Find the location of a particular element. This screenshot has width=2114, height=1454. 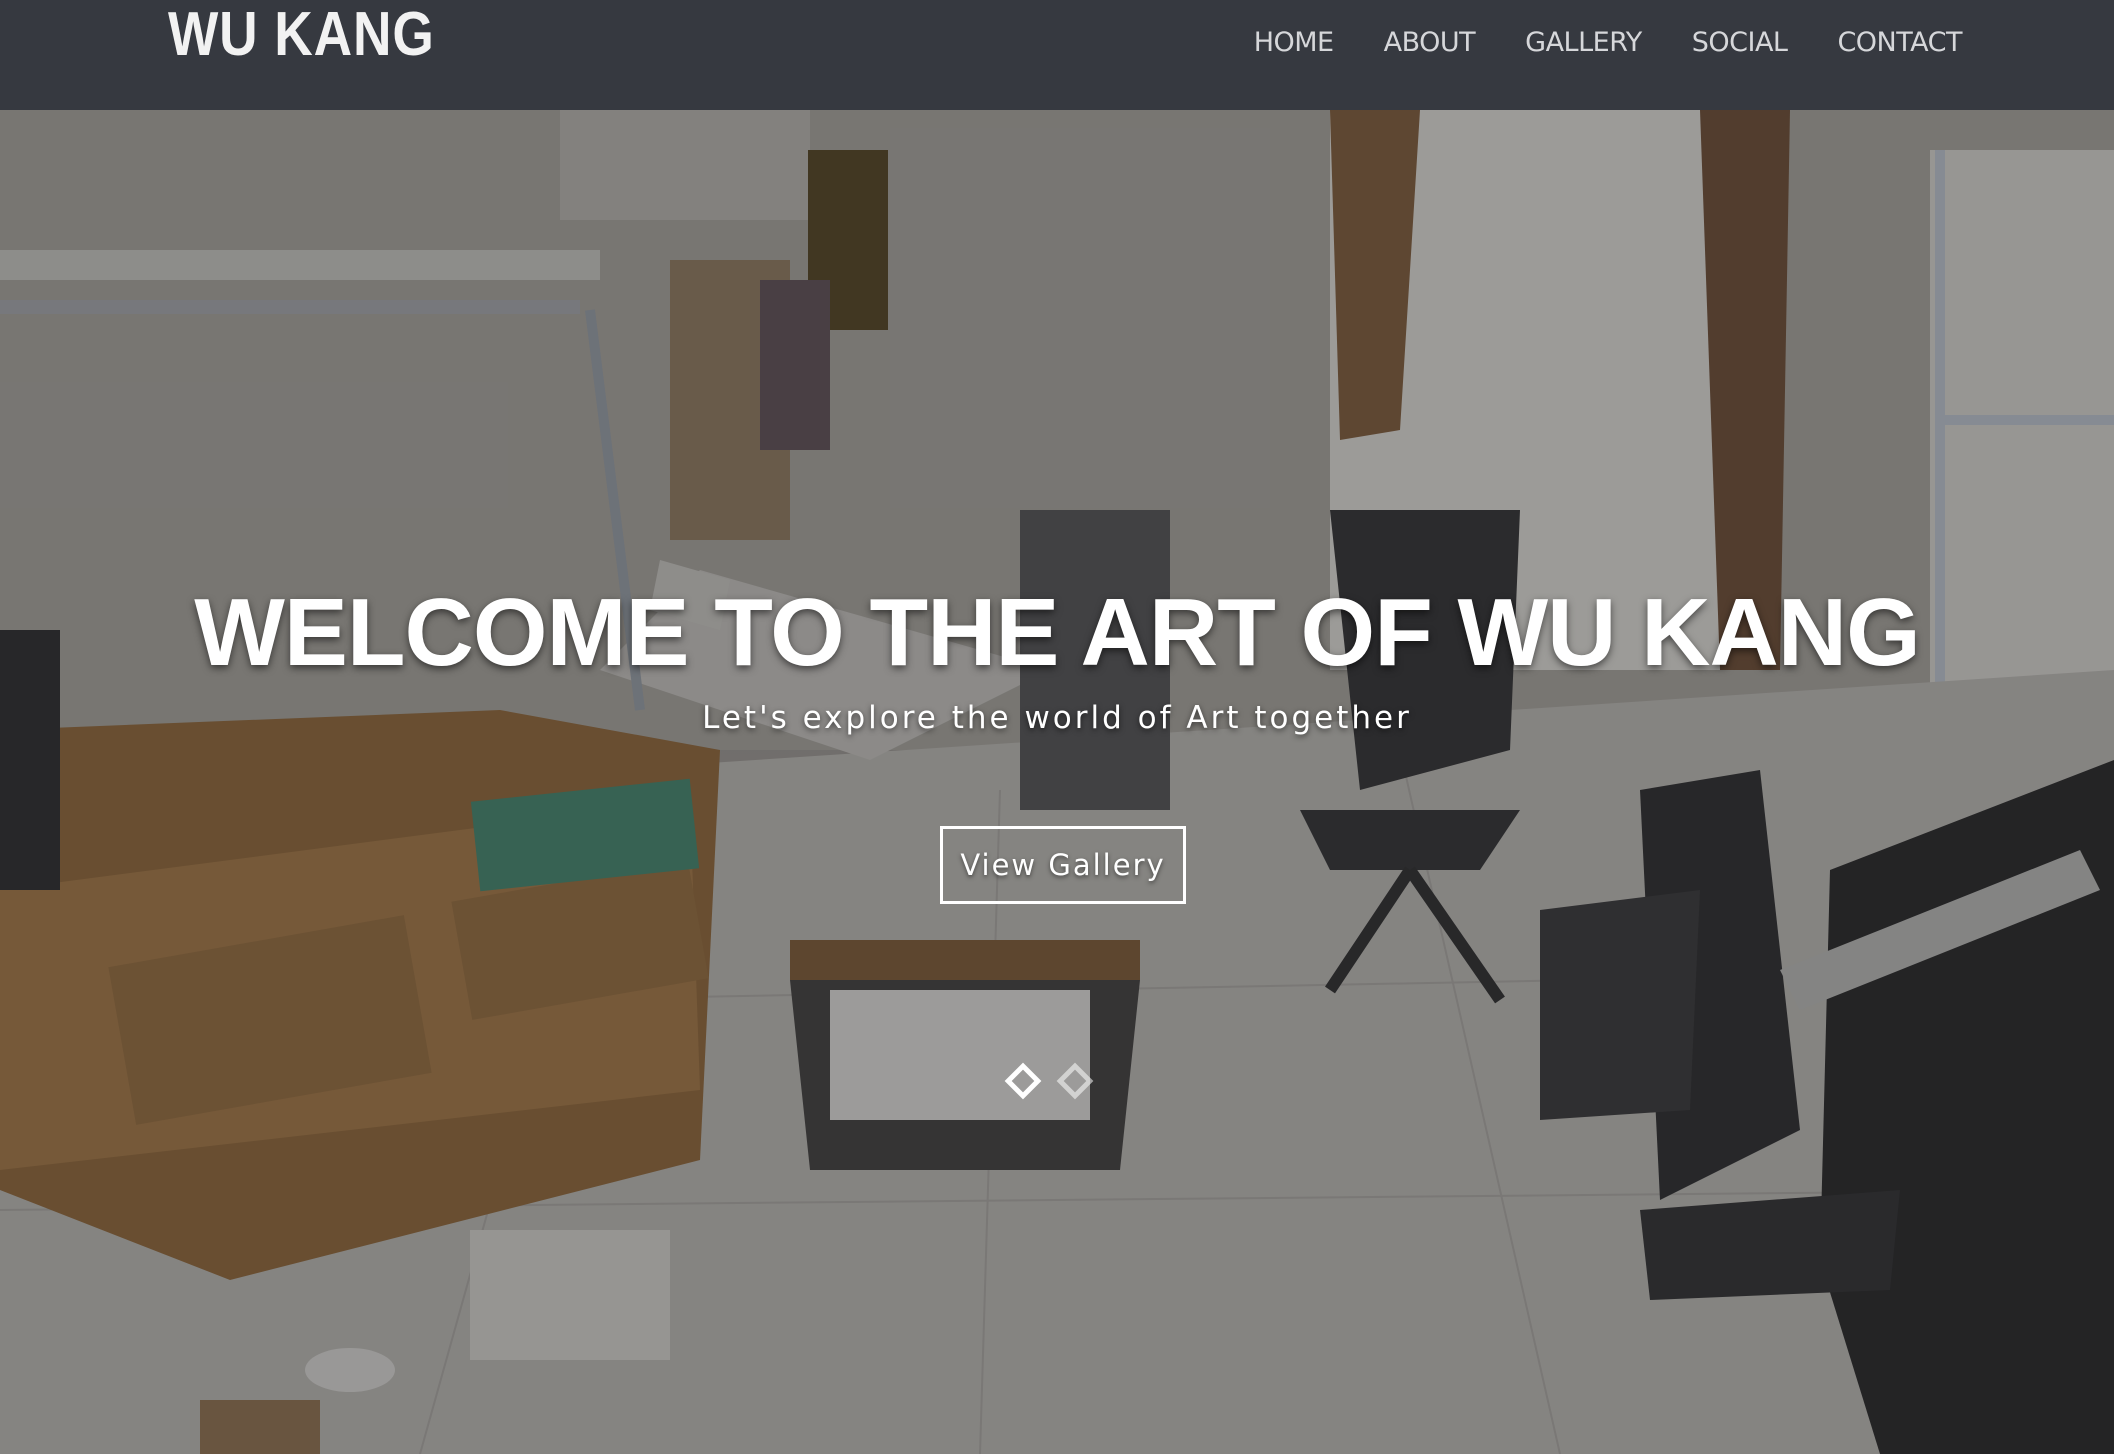

hero-subtitle: Let's explore the world of Art together is located at coordinates (1057, 718).